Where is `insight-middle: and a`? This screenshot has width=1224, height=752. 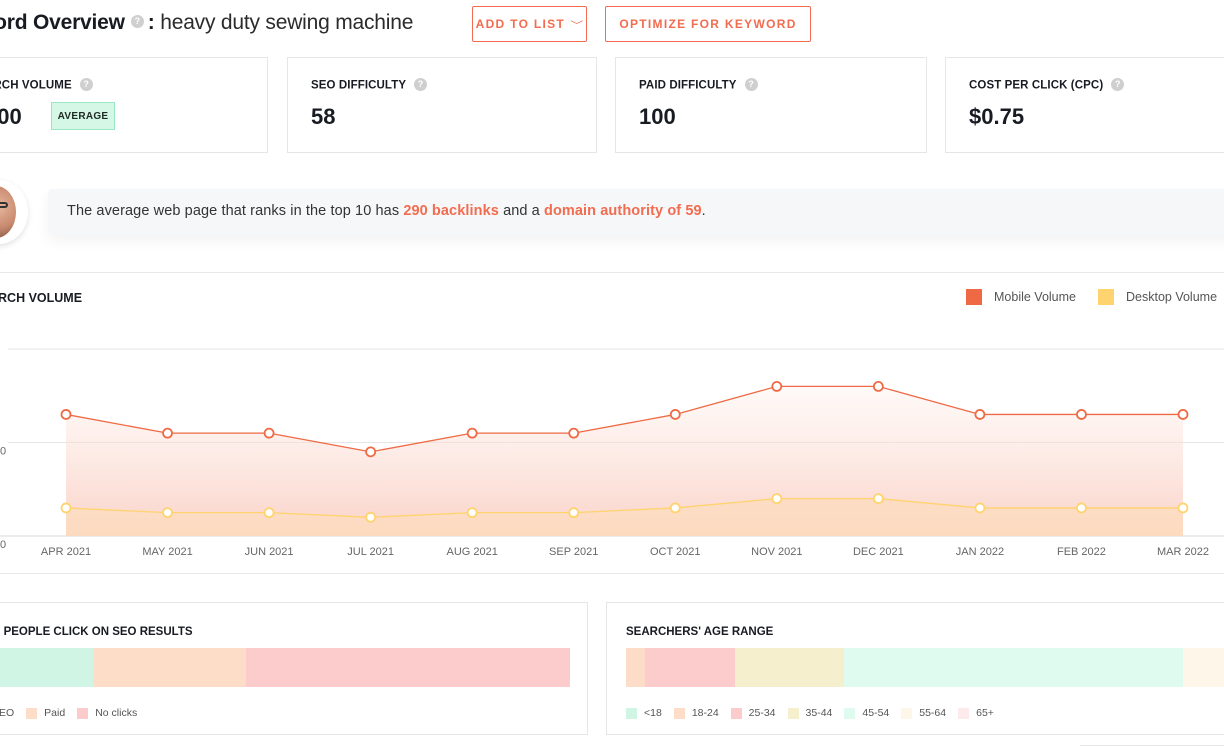 insight-middle: and a is located at coordinates (521, 211).